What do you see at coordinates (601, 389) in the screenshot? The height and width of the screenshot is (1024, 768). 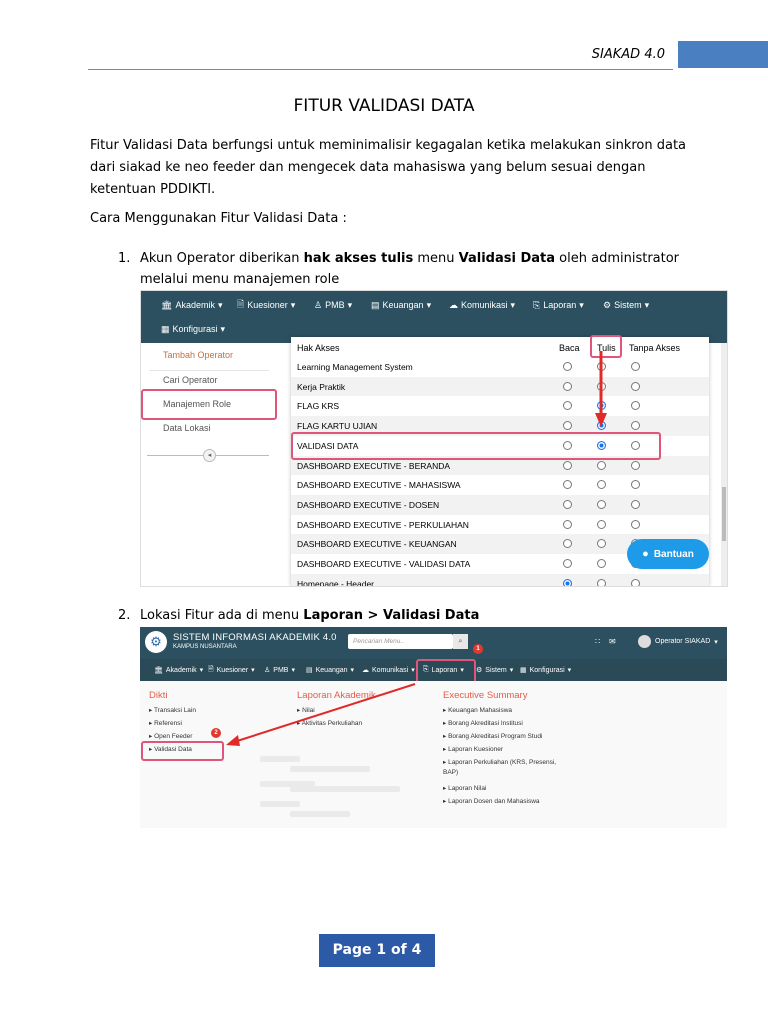 I see `down-arrow-icon` at bounding box center [601, 389].